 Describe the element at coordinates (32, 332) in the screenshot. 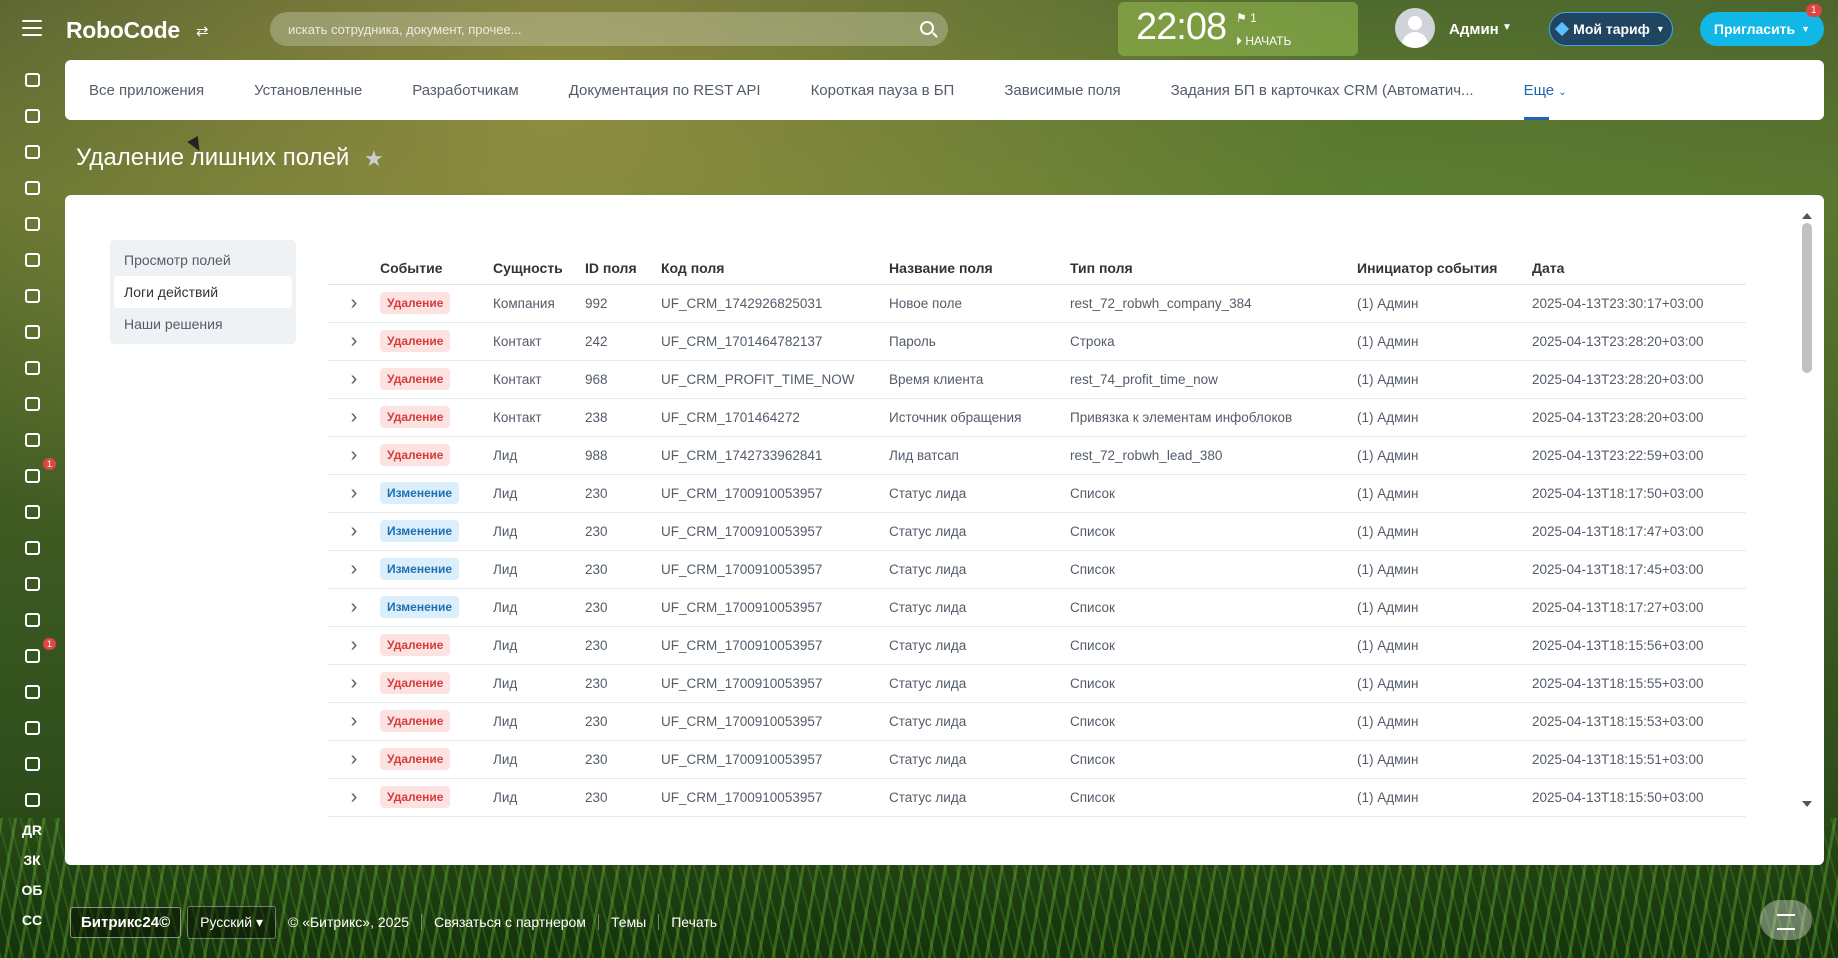

I see `employees-icon` at that location.